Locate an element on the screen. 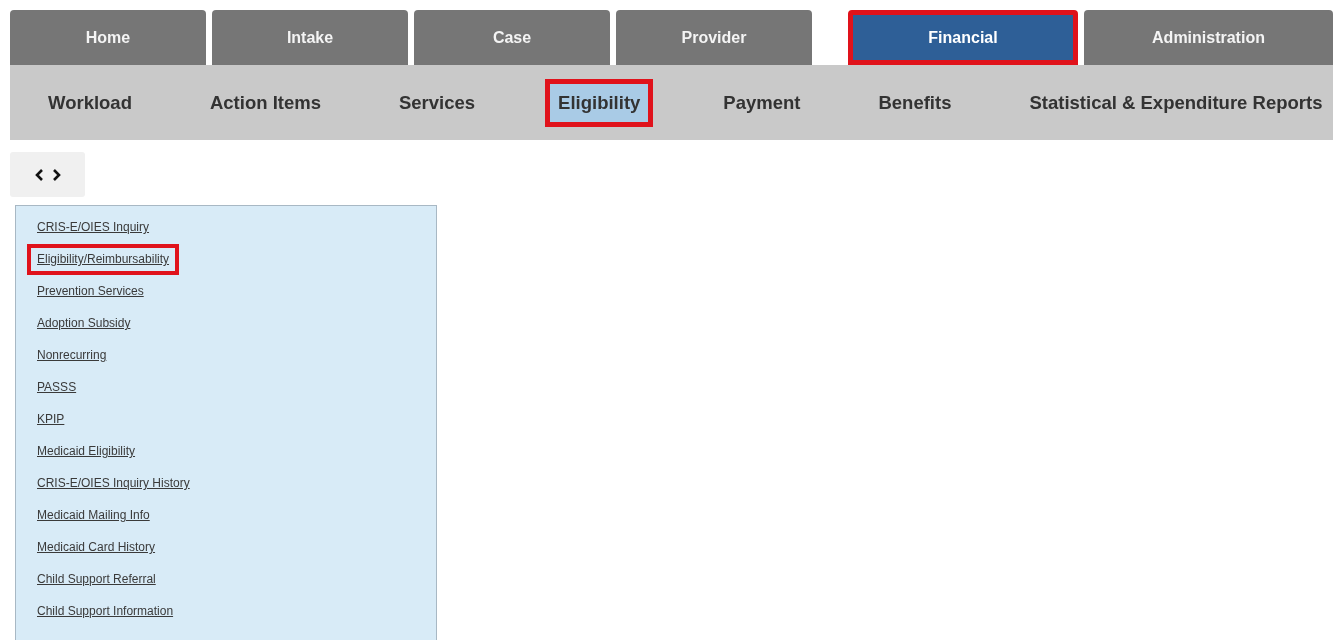 The image size is (1333, 640). subnav-tab: Eligibility is located at coordinates (599, 102).